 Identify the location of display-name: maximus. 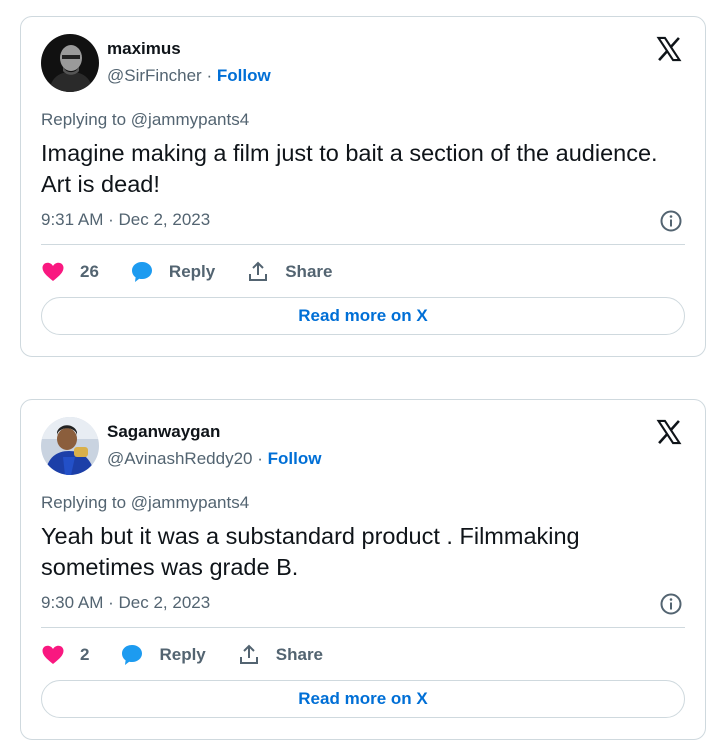
(144, 49).